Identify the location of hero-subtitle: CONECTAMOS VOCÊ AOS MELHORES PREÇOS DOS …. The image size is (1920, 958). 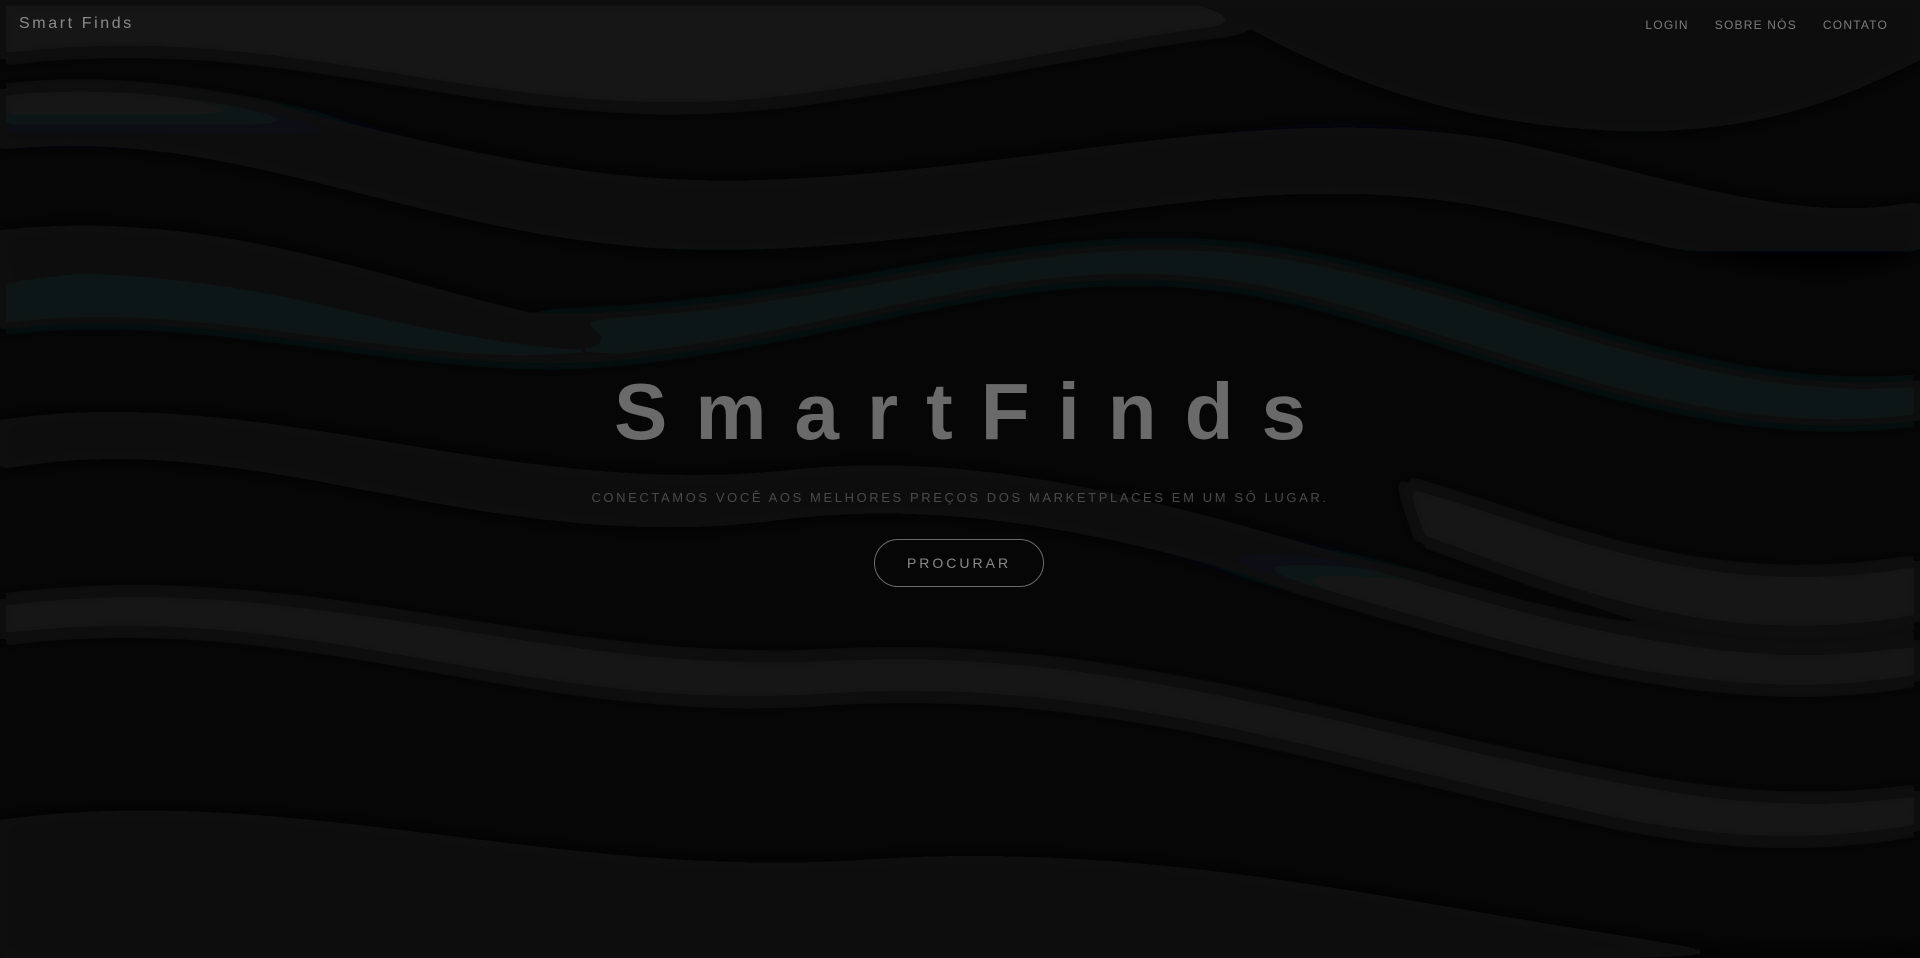
(960, 497).